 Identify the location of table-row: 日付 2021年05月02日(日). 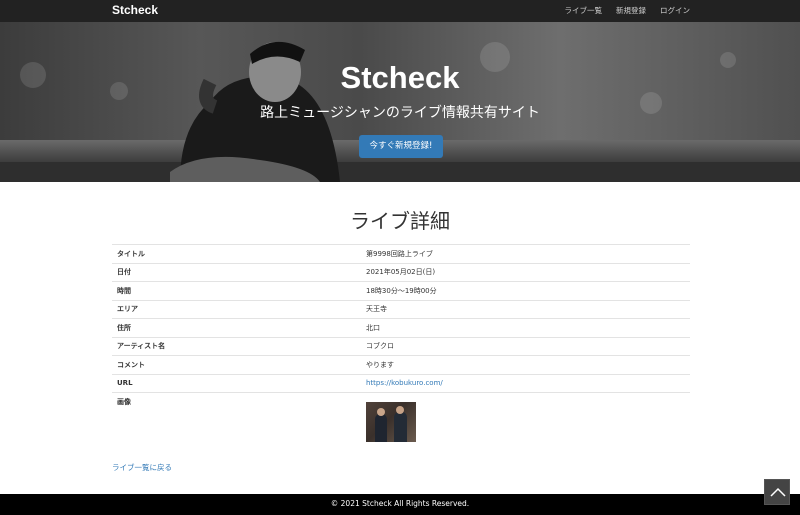
(401, 272).